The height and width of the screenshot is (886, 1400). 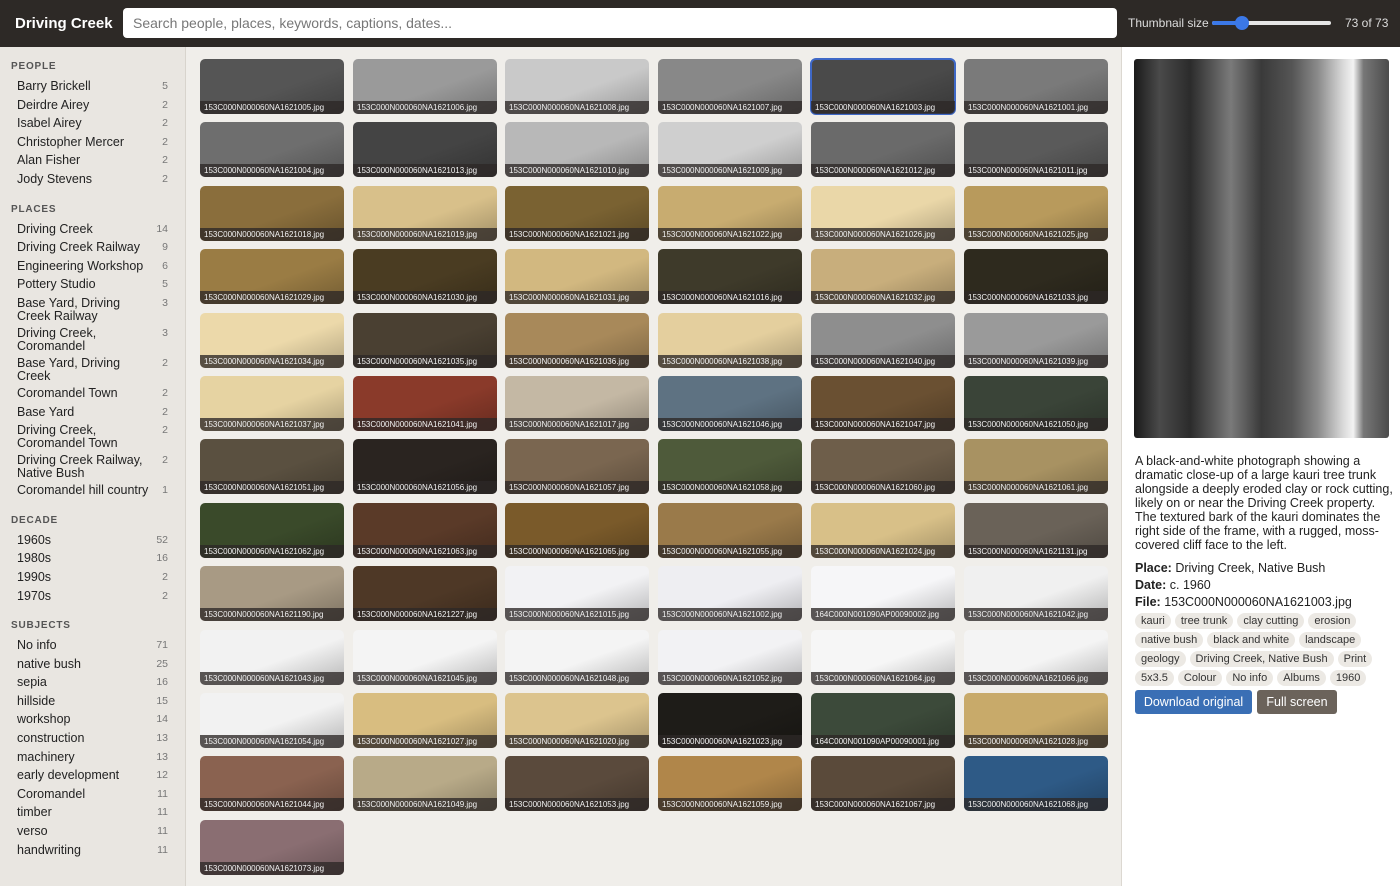 What do you see at coordinates (92, 161) in the screenshot?
I see `facet-item-people: Alan Fisher 2` at bounding box center [92, 161].